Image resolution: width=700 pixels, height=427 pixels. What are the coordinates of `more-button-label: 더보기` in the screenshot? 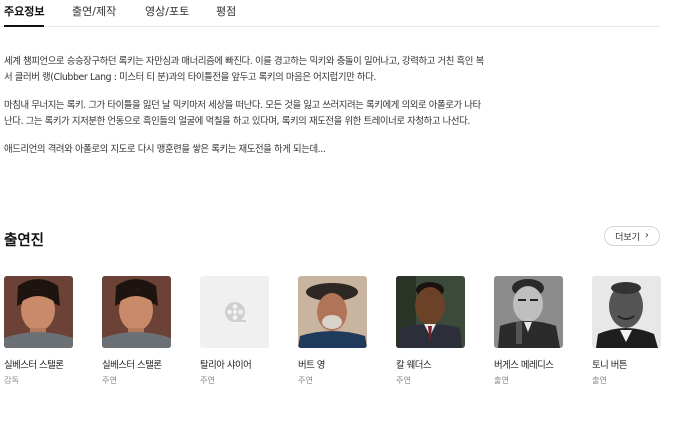 It's located at (627, 237).